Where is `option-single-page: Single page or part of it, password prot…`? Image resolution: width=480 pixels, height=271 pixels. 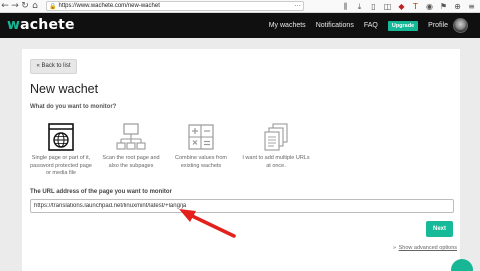 option-single-page: Single page or part of it, password prot… is located at coordinates (61, 150).